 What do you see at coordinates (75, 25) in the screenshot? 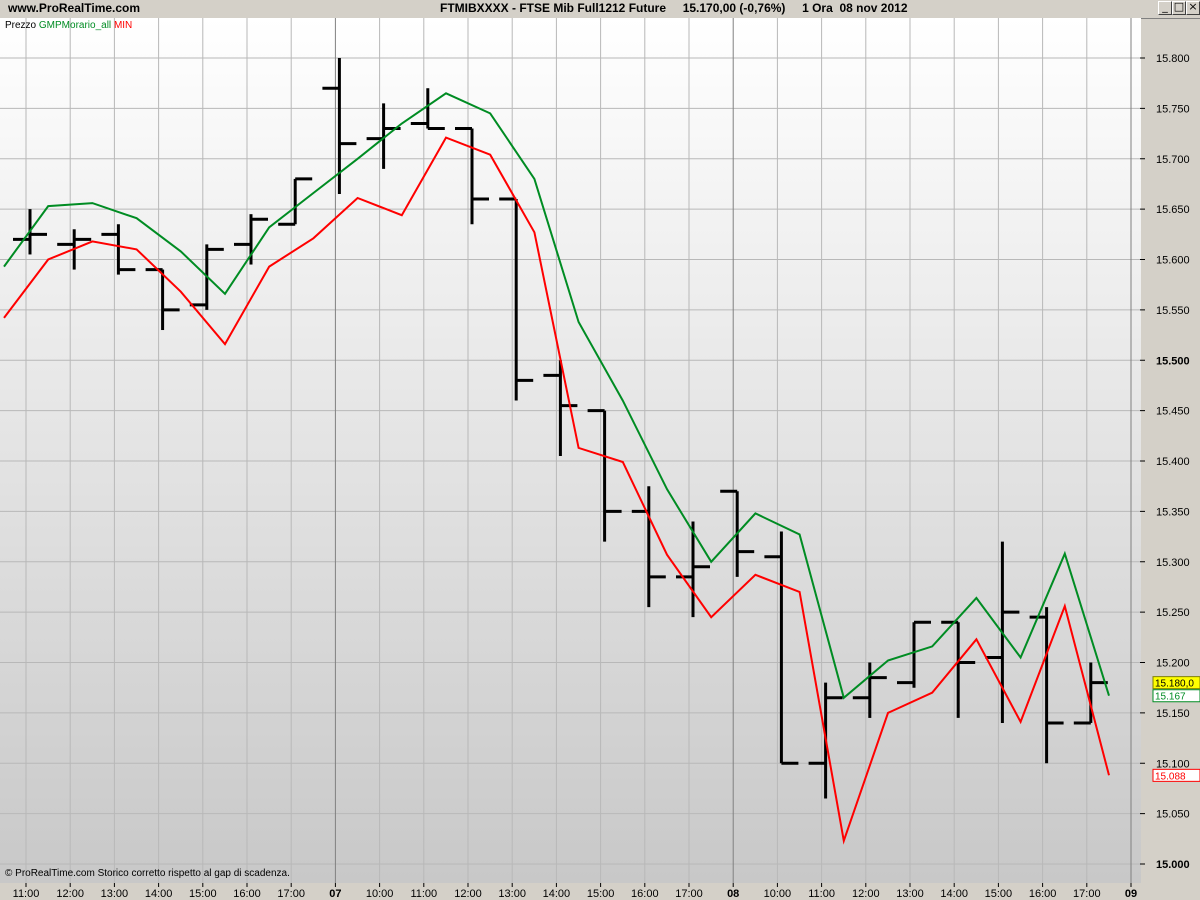
I see `legend-indicator: GMPMorario_all` at bounding box center [75, 25].